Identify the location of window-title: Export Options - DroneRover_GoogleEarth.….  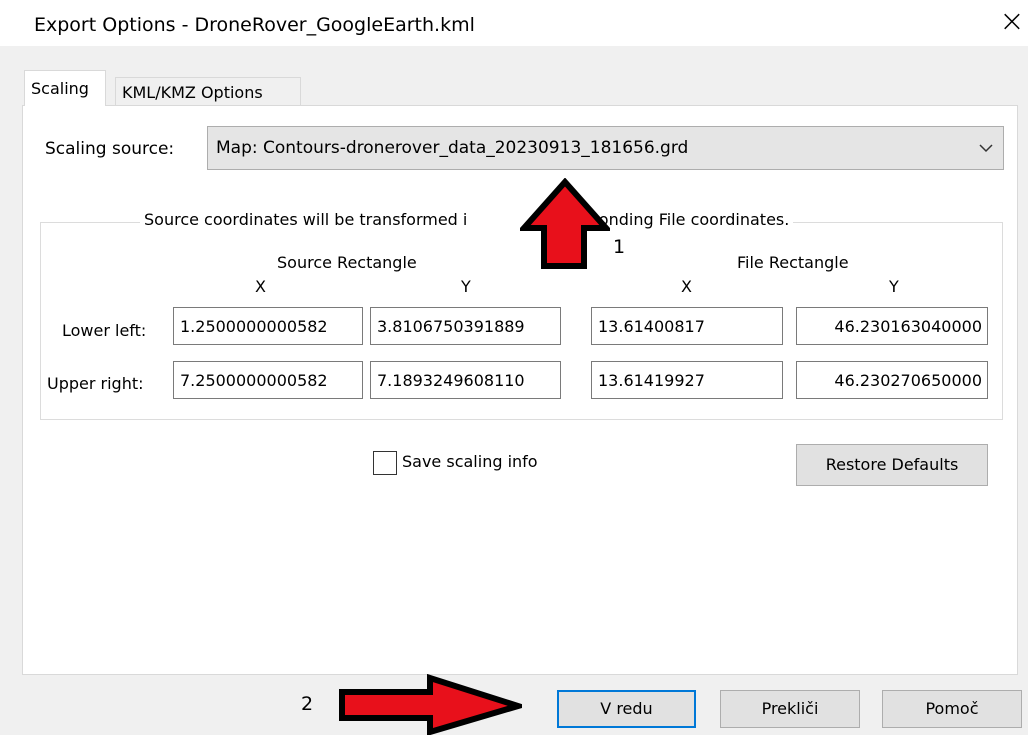
(254, 25).